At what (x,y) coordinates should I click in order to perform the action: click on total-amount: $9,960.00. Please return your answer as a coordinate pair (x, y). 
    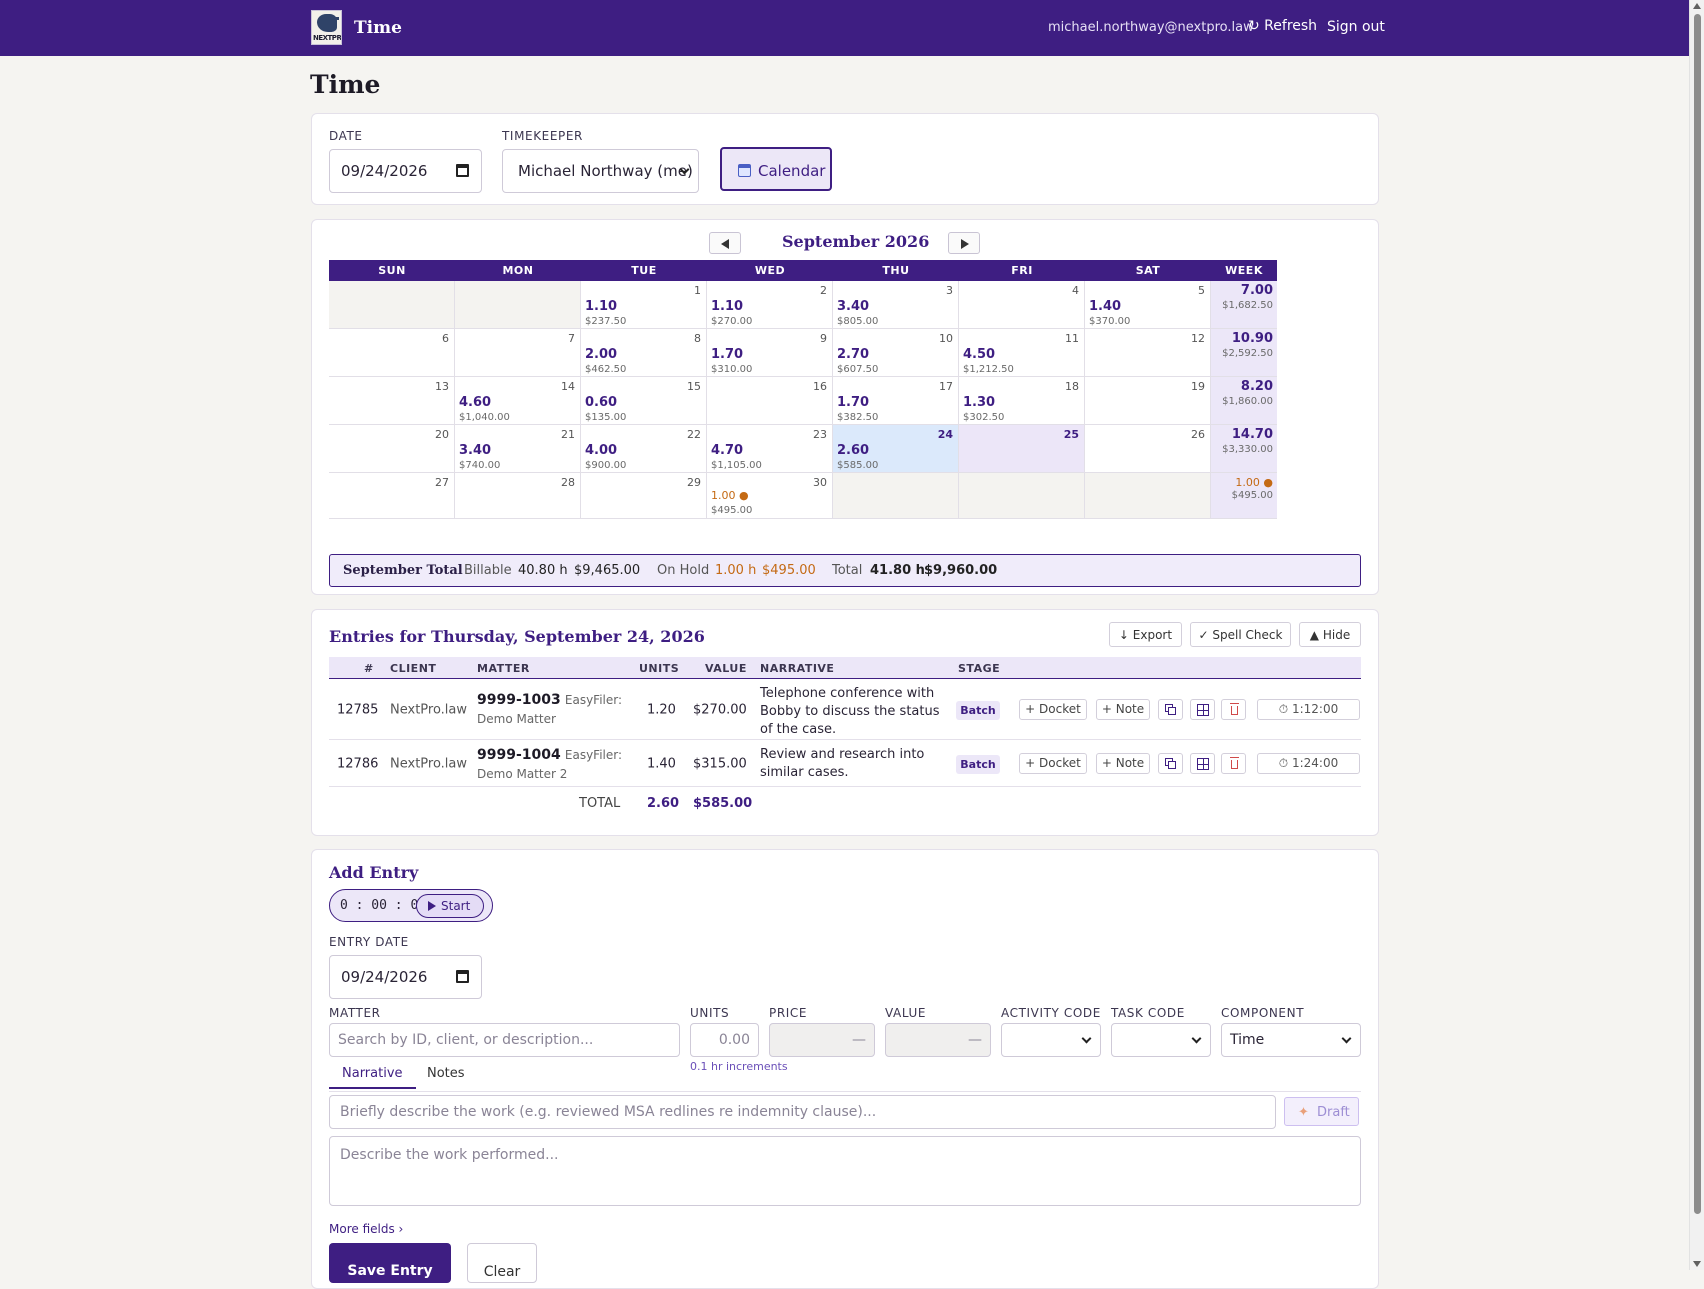
    Looking at the image, I should click on (961, 570).